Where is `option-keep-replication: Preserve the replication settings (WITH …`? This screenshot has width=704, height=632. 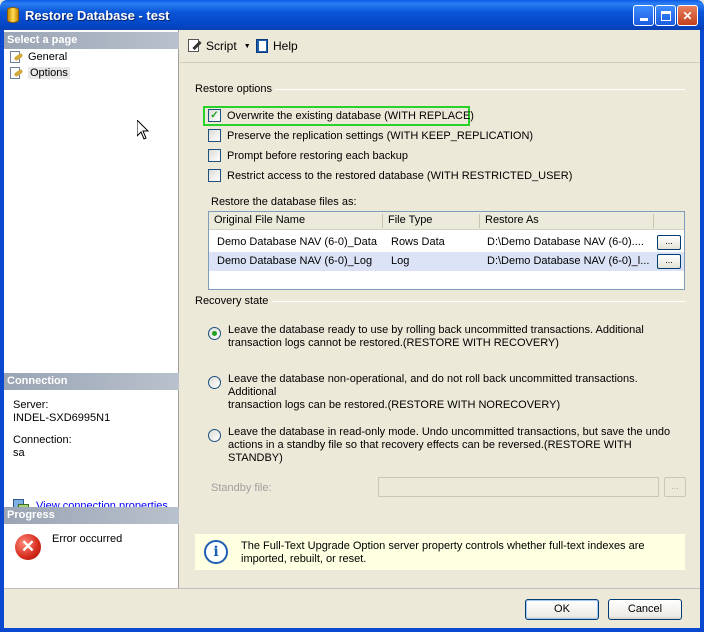 option-keep-replication: Preserve the replication settings (WITH … is located at coordinates (370, 135).